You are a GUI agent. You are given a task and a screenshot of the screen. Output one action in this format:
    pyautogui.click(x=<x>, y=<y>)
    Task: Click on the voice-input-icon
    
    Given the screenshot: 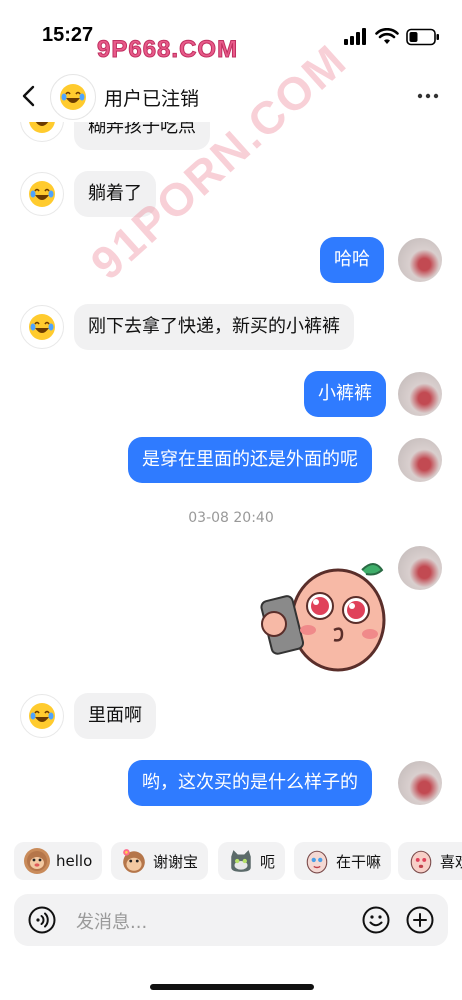 What is the action you would take?
    pyautogui.click(x=42, y=920)
    